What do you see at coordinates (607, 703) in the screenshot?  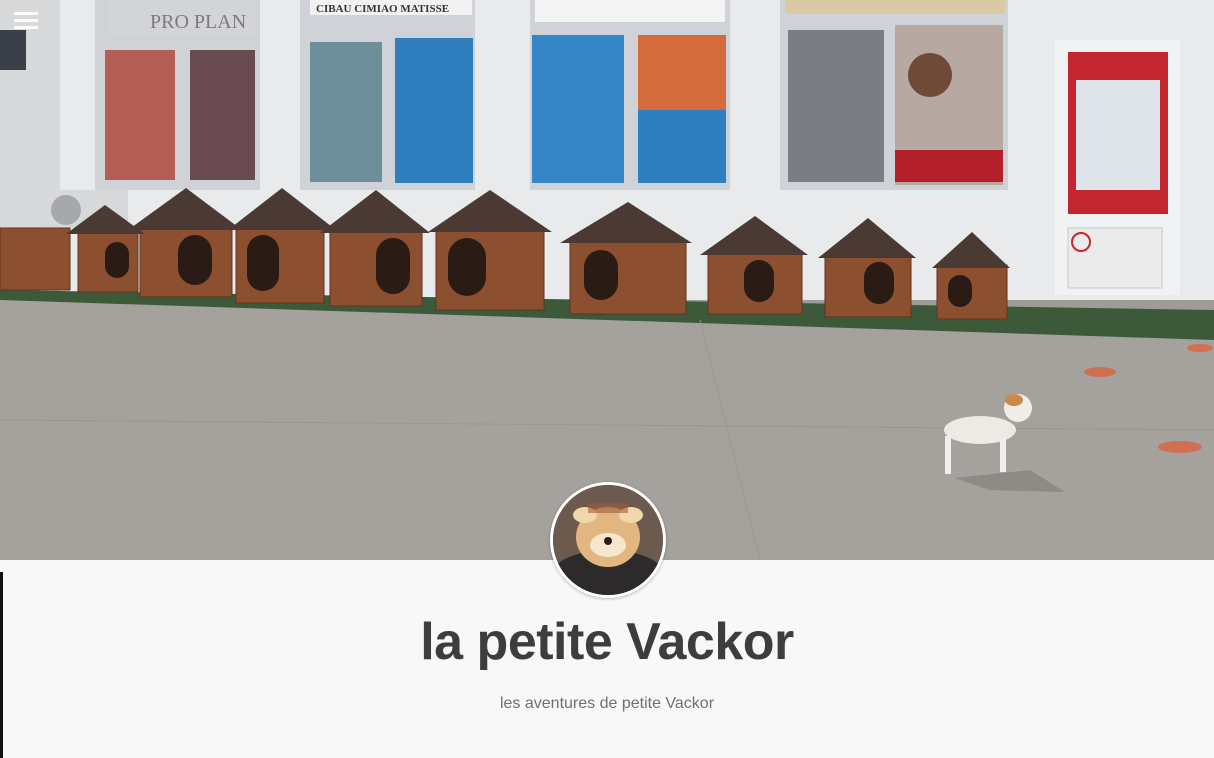 I see `blog-description: les aventures de petite Vackor` at bounding box center [607, 703].